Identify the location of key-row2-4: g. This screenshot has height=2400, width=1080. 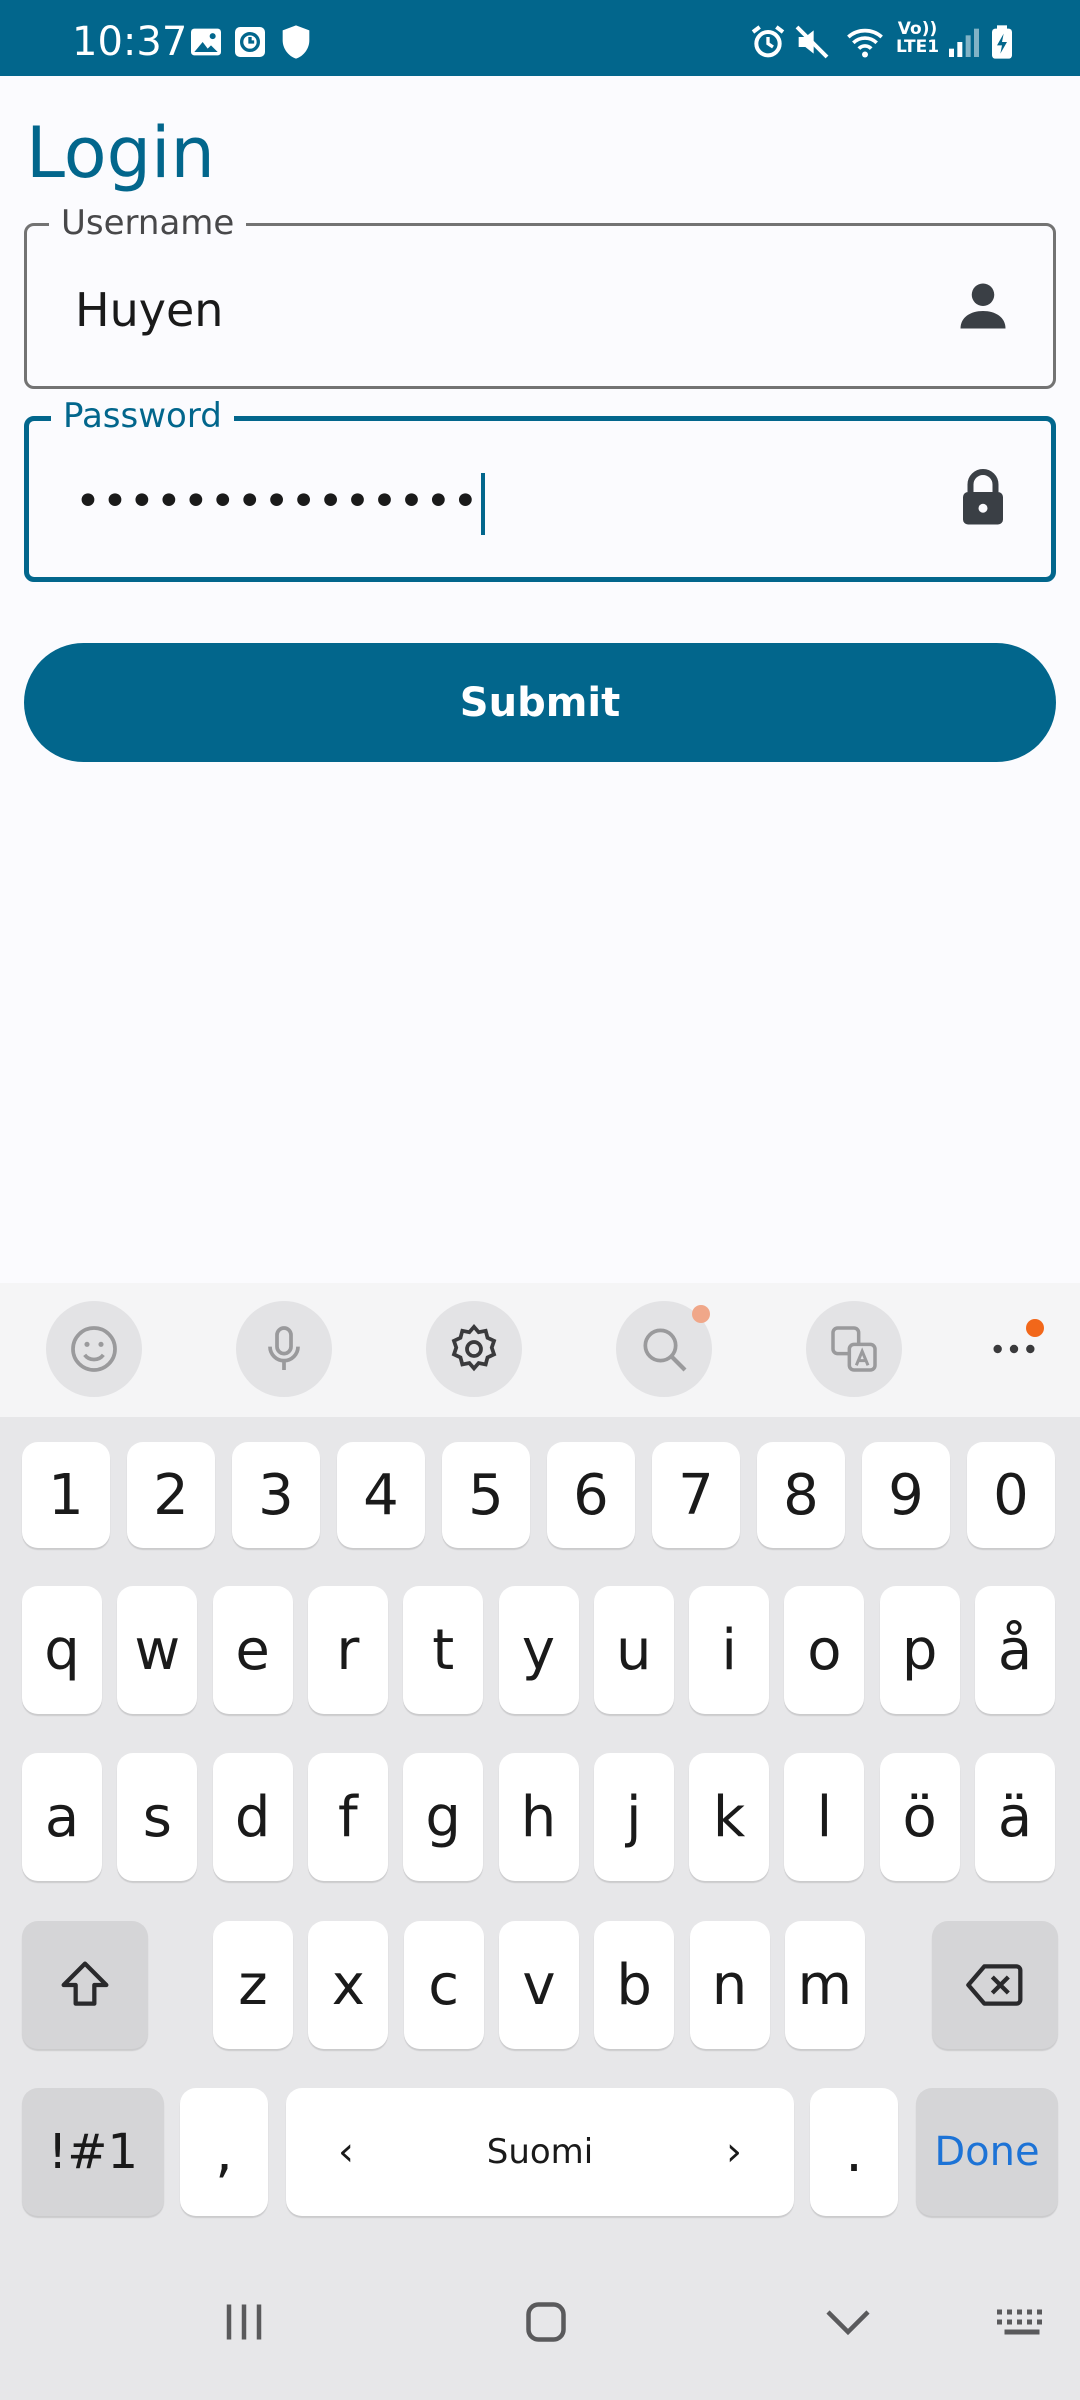
(443, 1817).